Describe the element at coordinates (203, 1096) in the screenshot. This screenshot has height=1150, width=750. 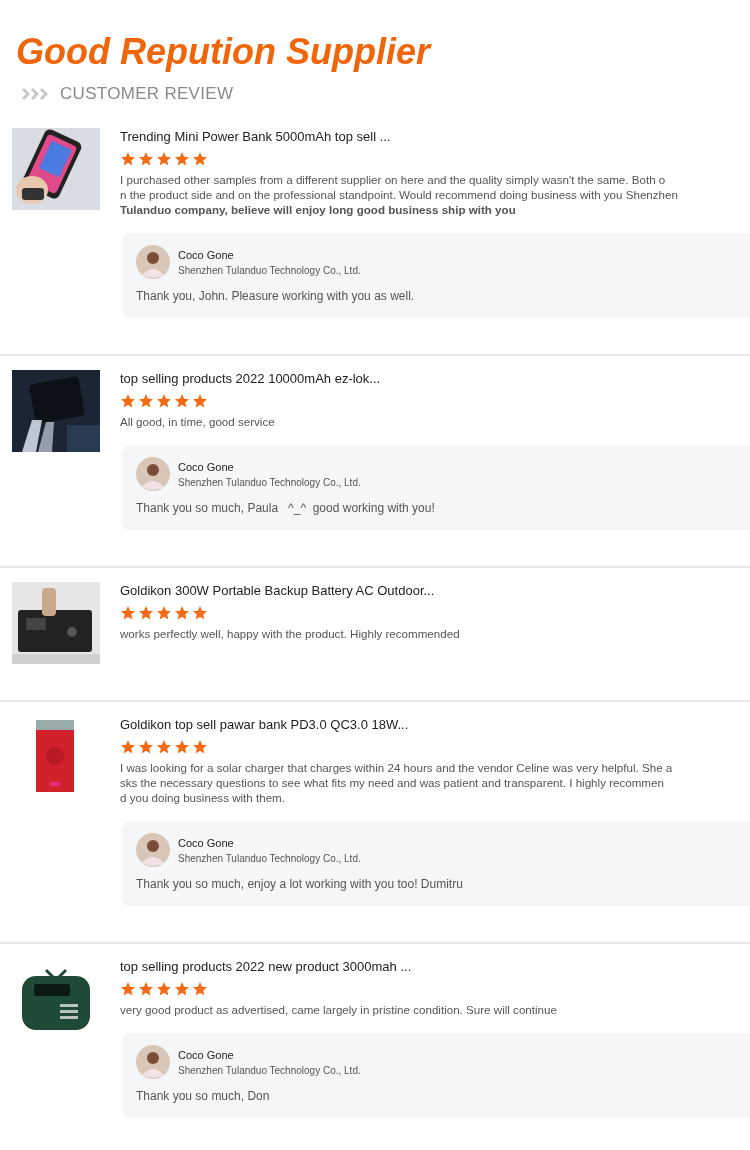
I see `reply-text: Thank you so much, Don` at that location.